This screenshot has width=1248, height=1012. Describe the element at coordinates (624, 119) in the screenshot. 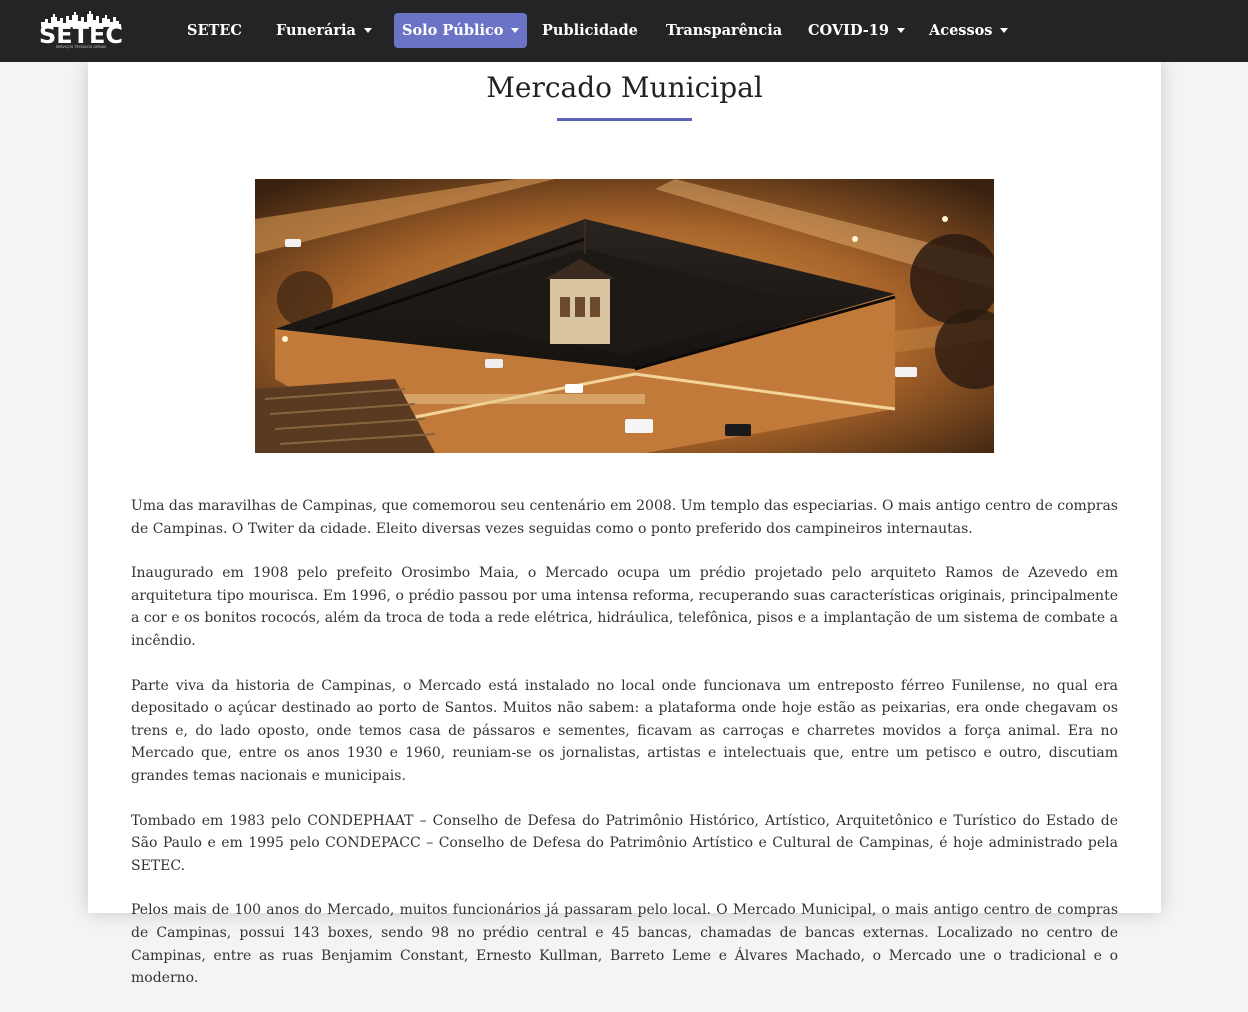

I see `title-underline` at that location.